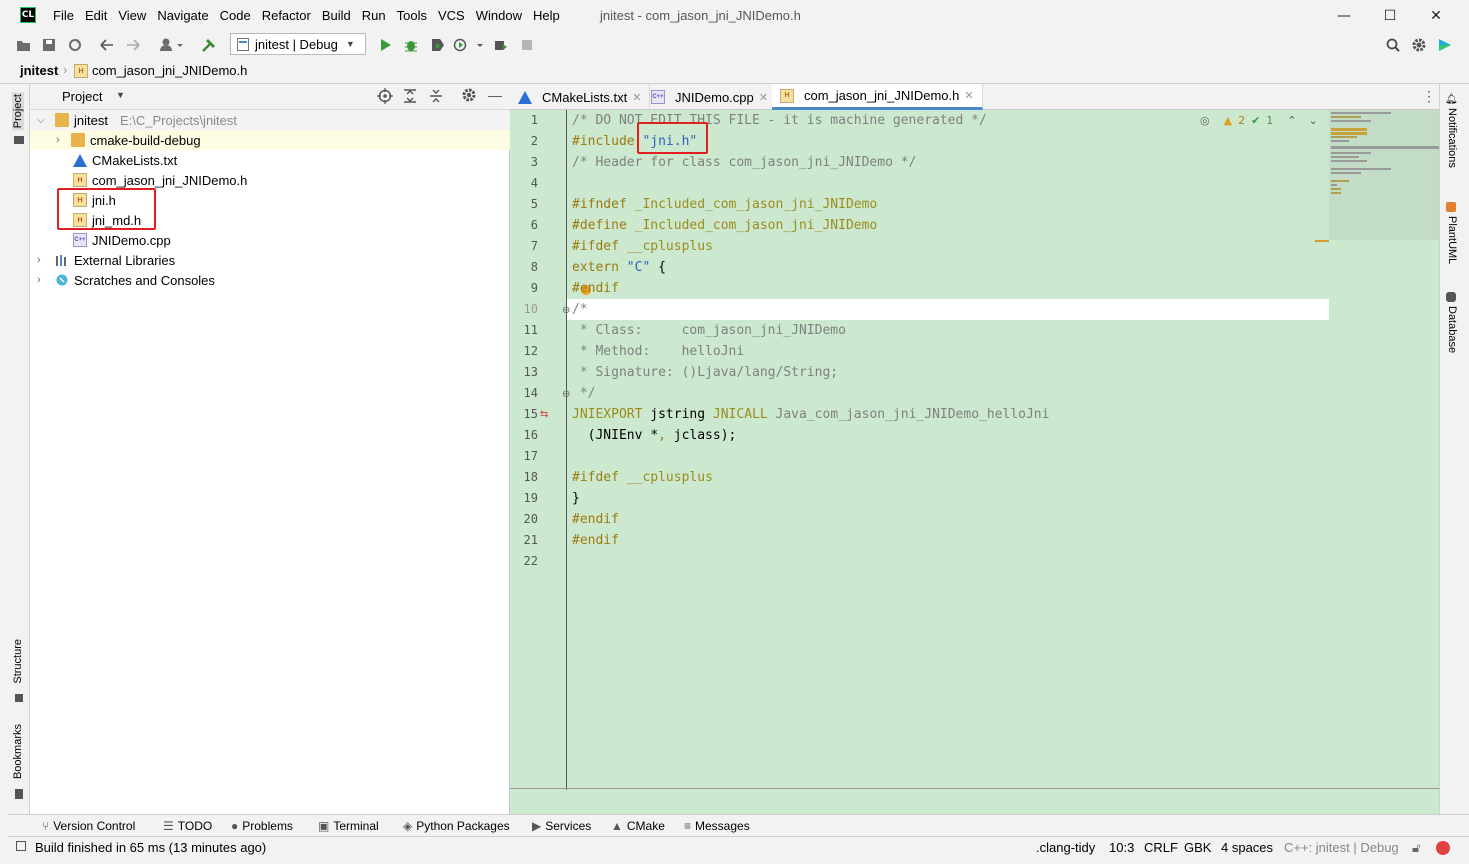 This screenshot has width=1469, height=864. Describe the element at coordinates (724, 225) in the screenshot. I see `code-line: #define _Included_com_jason_jni_JNIDemo` at that location.